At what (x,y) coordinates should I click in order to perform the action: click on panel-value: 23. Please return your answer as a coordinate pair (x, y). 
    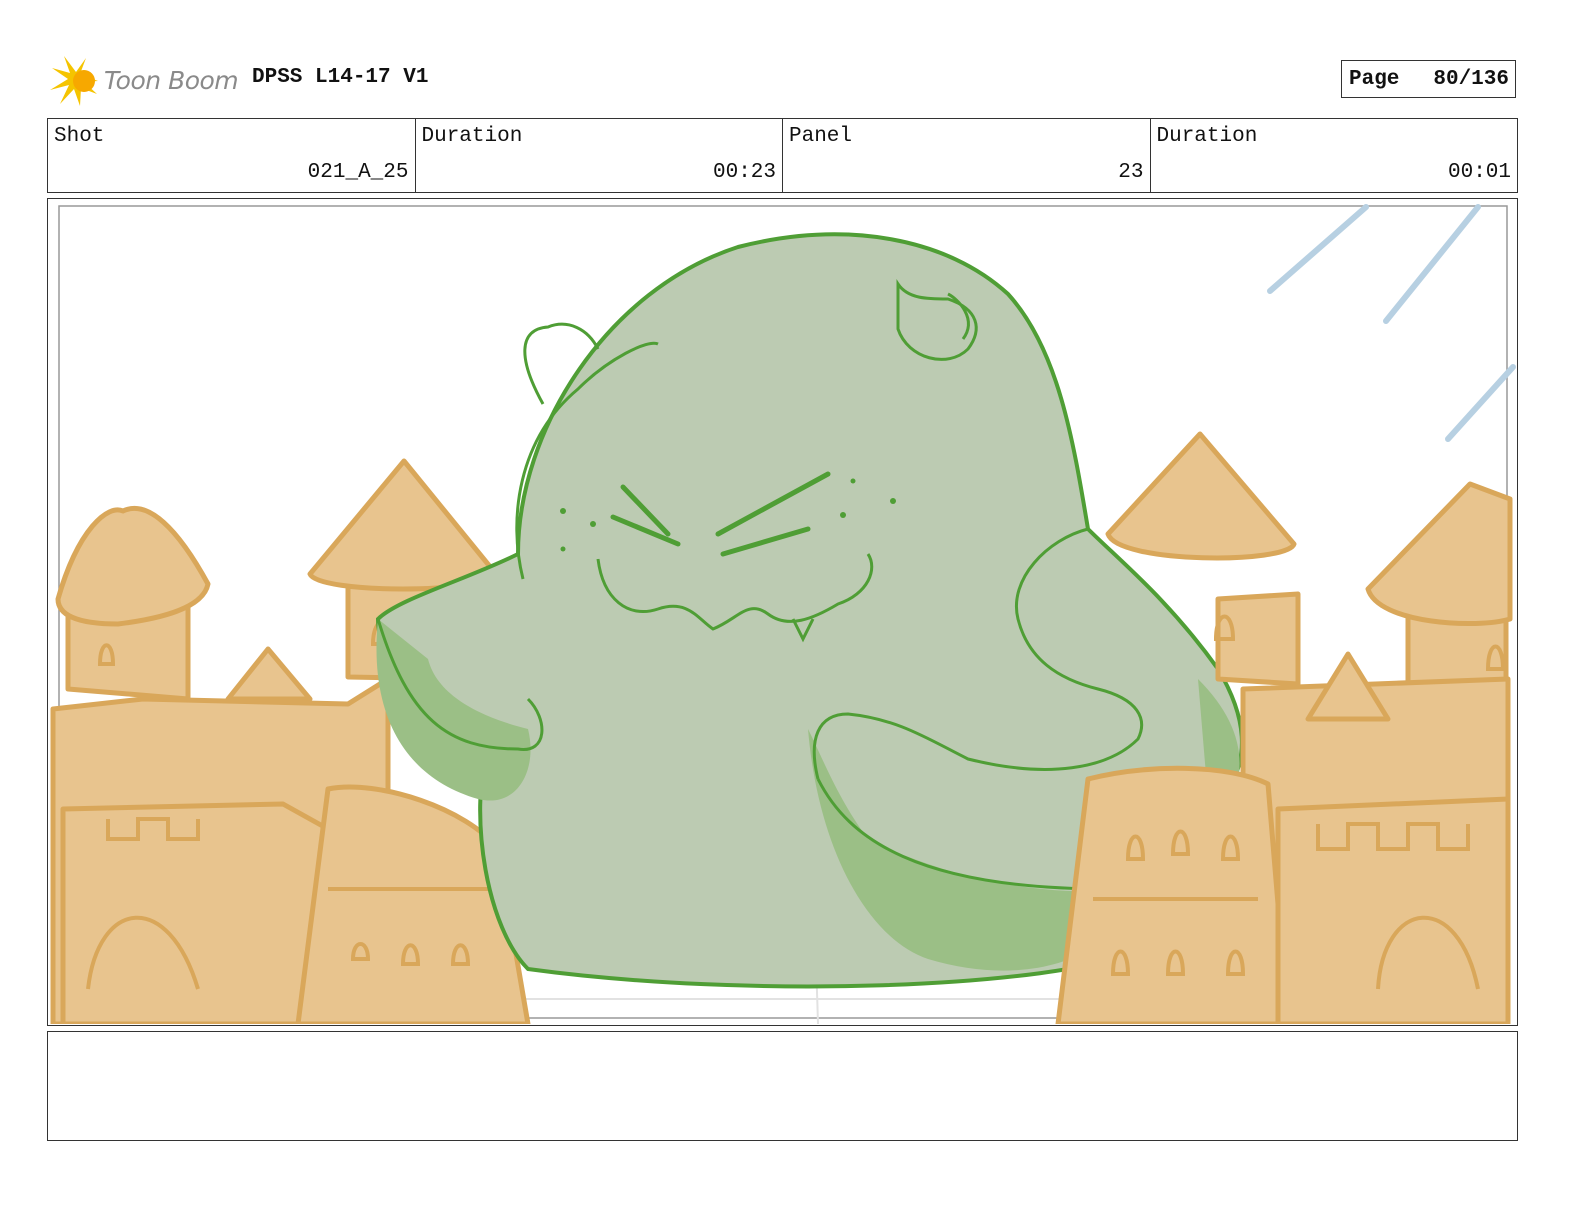
    Looking at the image, I should click on (1131, 172).